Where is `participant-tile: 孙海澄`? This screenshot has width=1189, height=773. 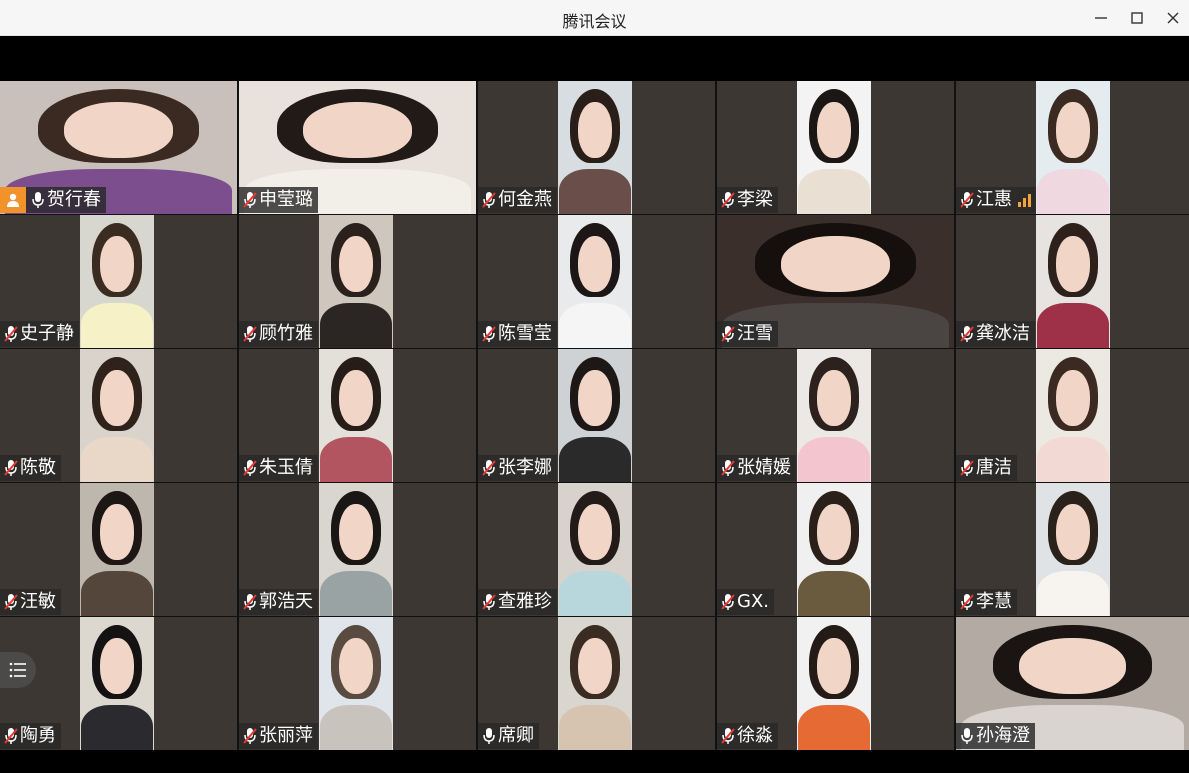 participant-tile: 孙海澄 is located at coordinates (1072, 683).